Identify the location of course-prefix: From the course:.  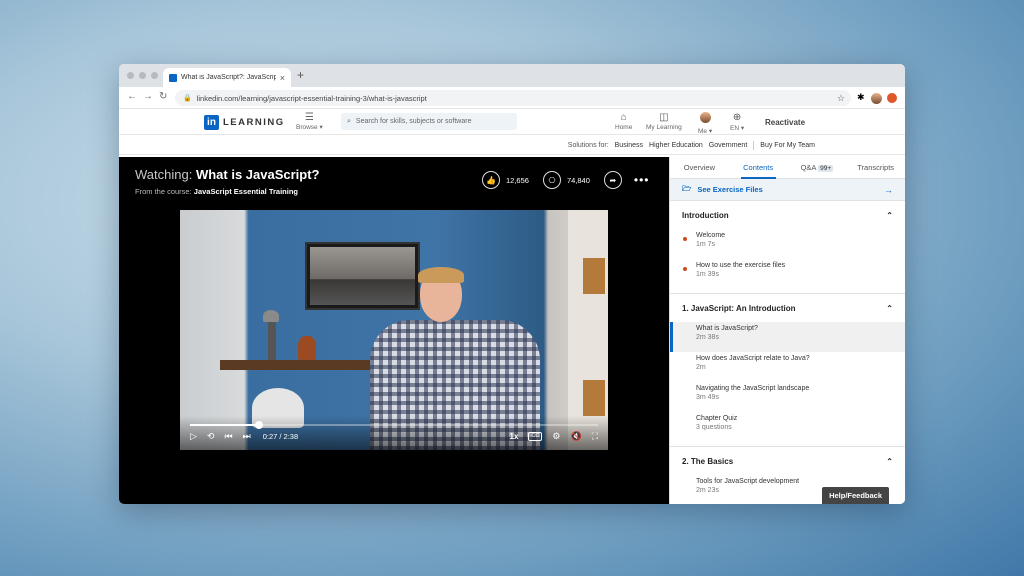
(163, 191).